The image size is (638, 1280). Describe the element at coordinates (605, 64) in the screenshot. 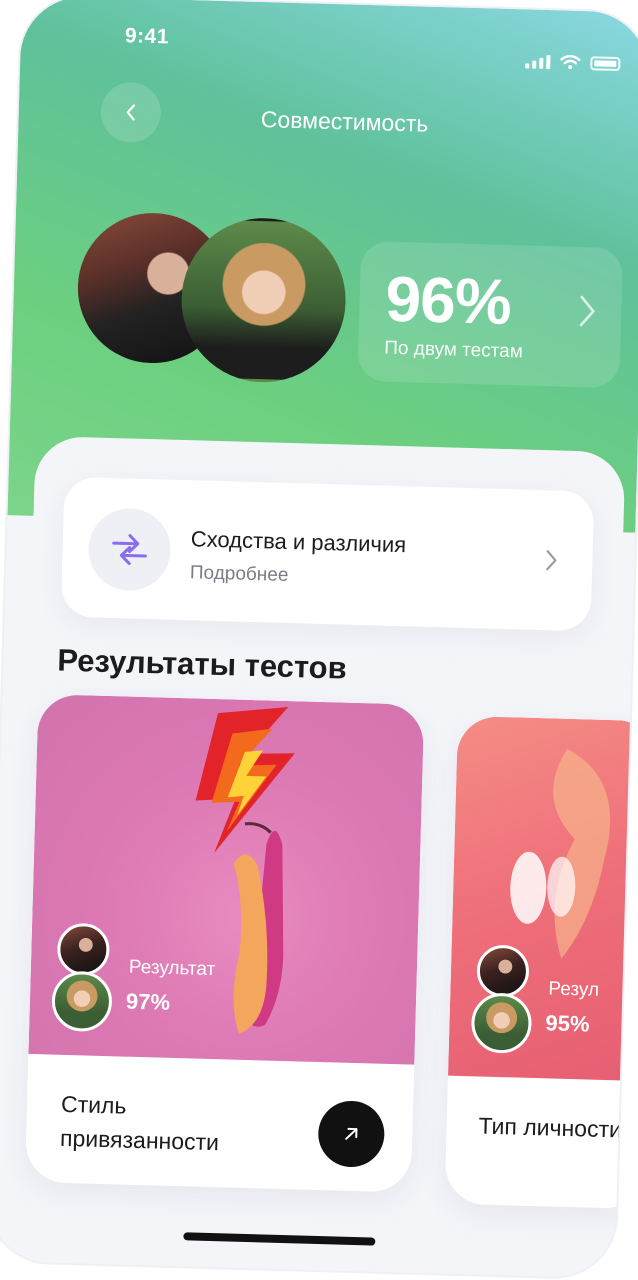

I see `battery-icon` at that location.